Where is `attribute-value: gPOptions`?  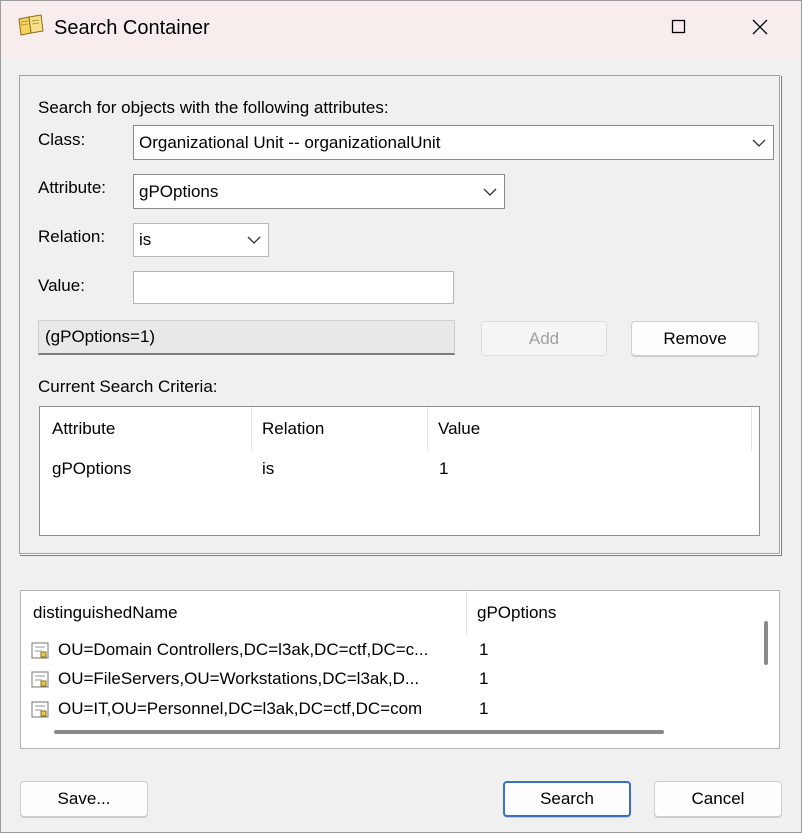 attribute-value: gPOptions is located at coordinates (179, 191).